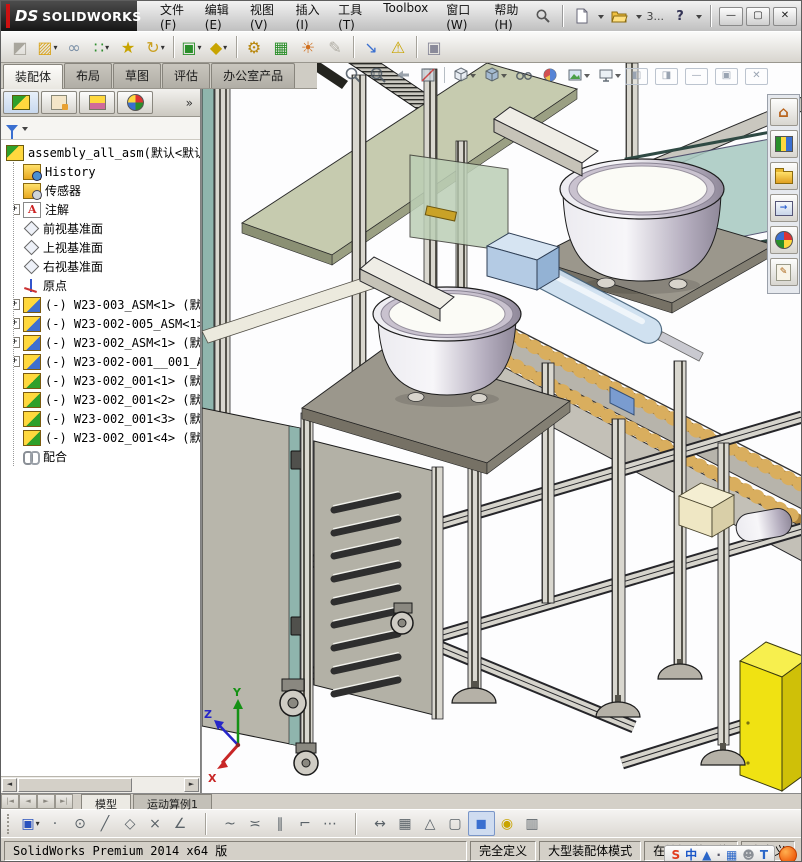 The width and height of the screenshot is (802, 862). I want to click on design-library-tab, so click(783, 144).